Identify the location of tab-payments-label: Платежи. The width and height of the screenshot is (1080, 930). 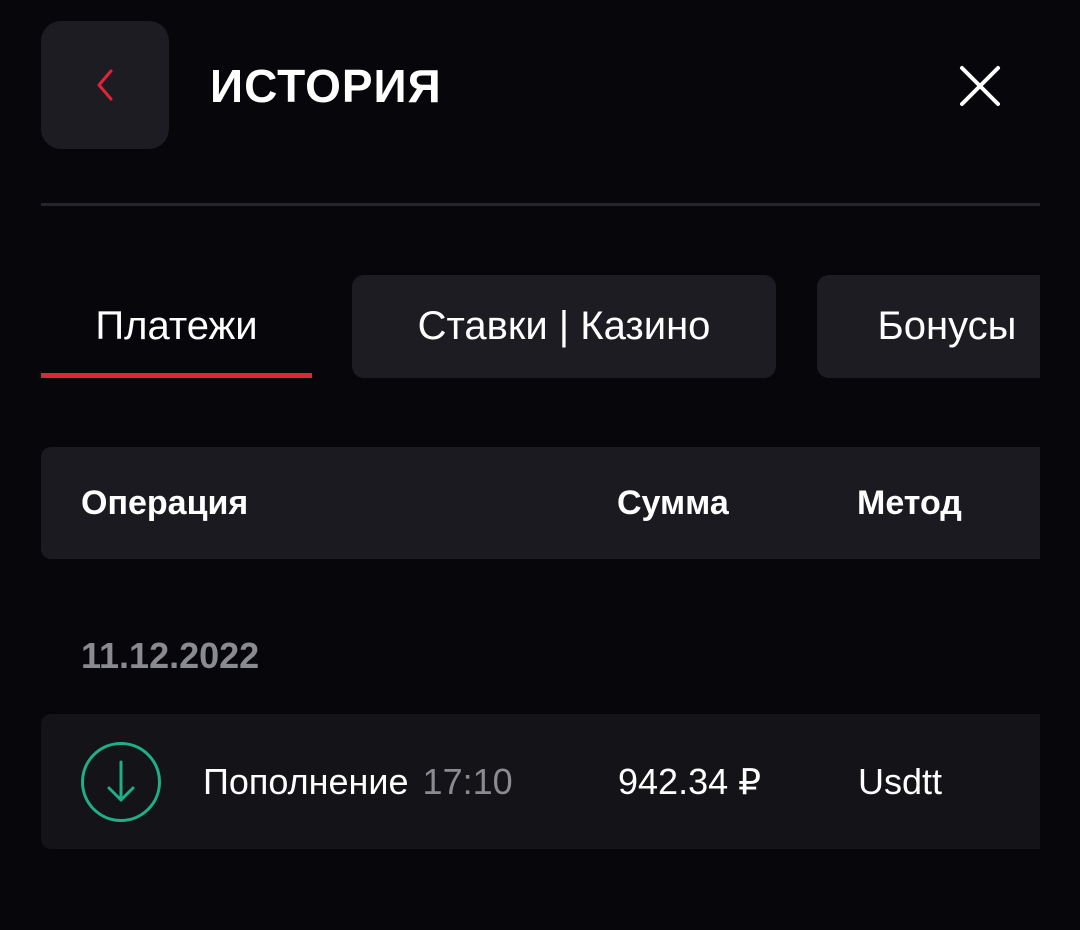
(176, 326).